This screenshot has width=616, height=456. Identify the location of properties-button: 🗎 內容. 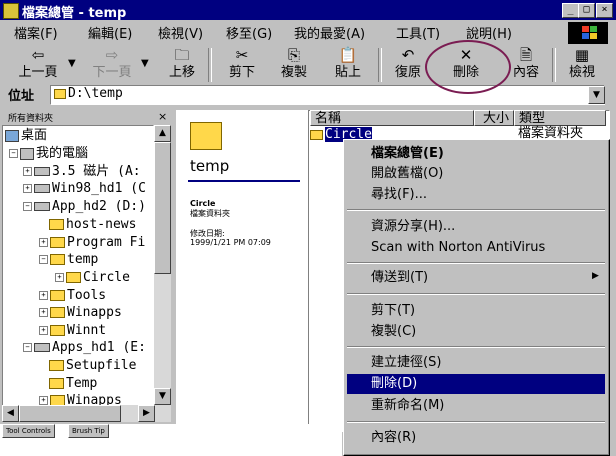
(526, 65).